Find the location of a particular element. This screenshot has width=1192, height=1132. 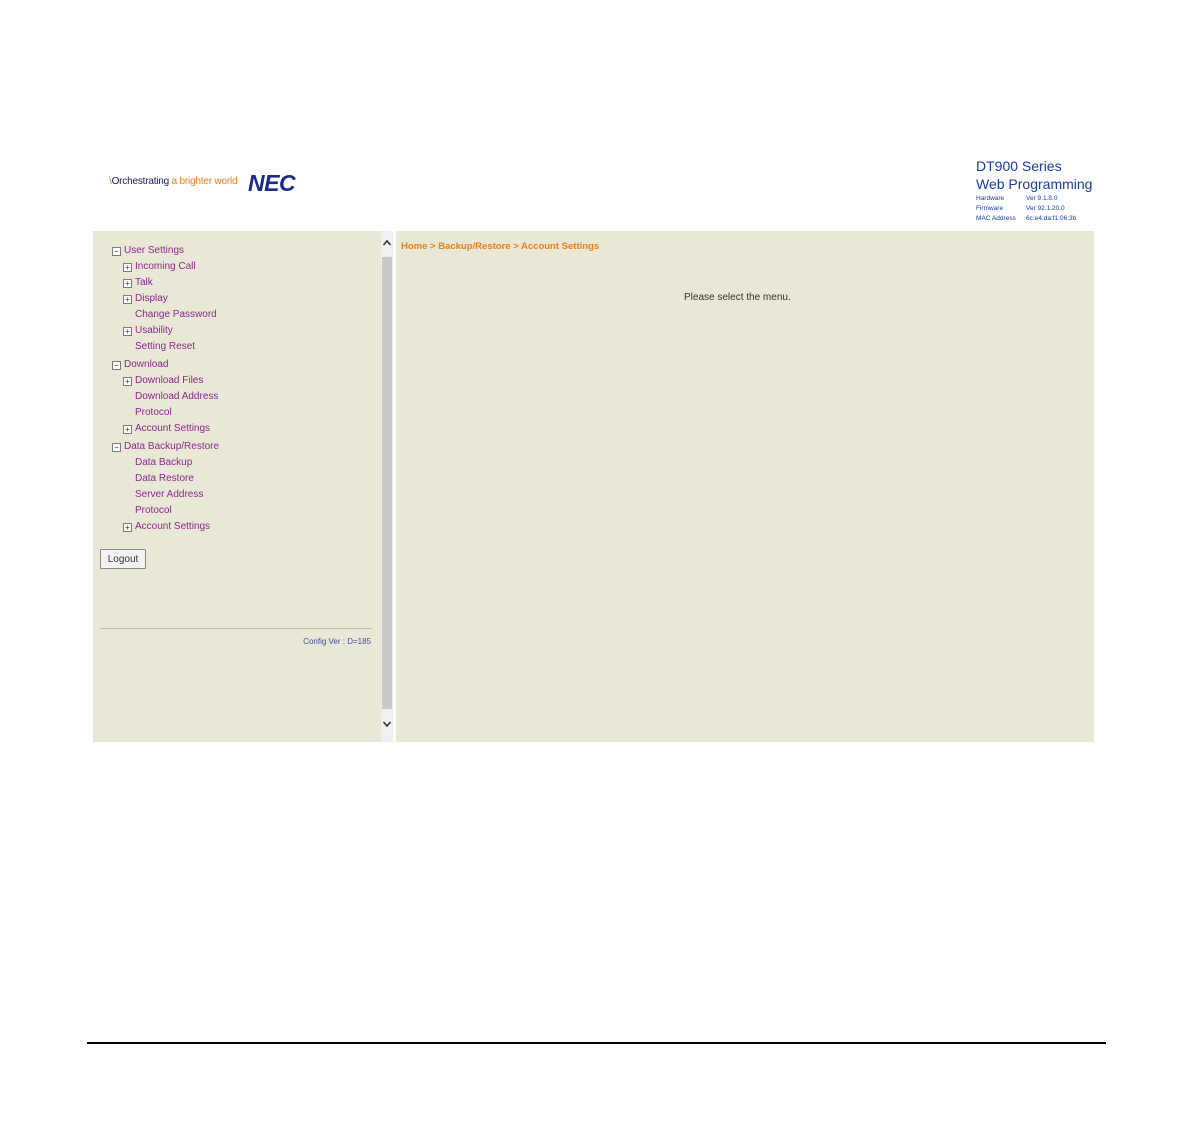

menu-usability: + Usability is located at coordinates (165, 331).